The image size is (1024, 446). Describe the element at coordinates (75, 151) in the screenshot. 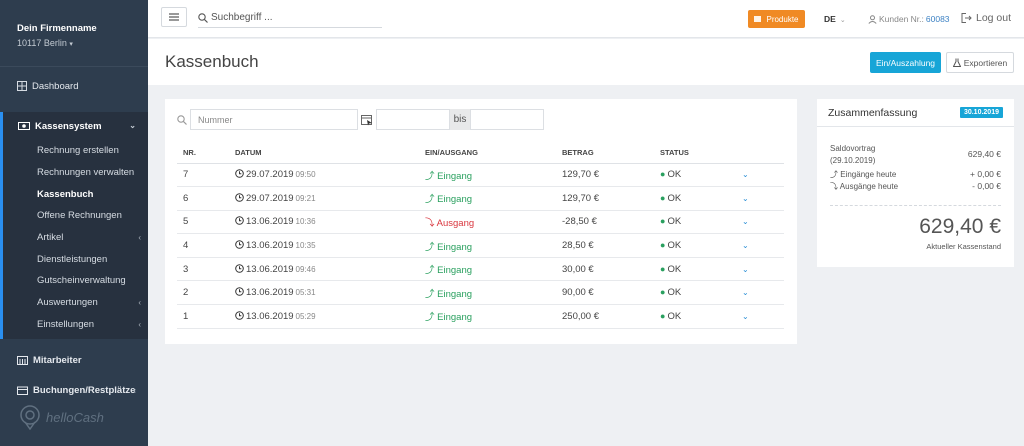

I see `sidebar-item-rechnung-erstellen: Rechnung erstellen` at that location.